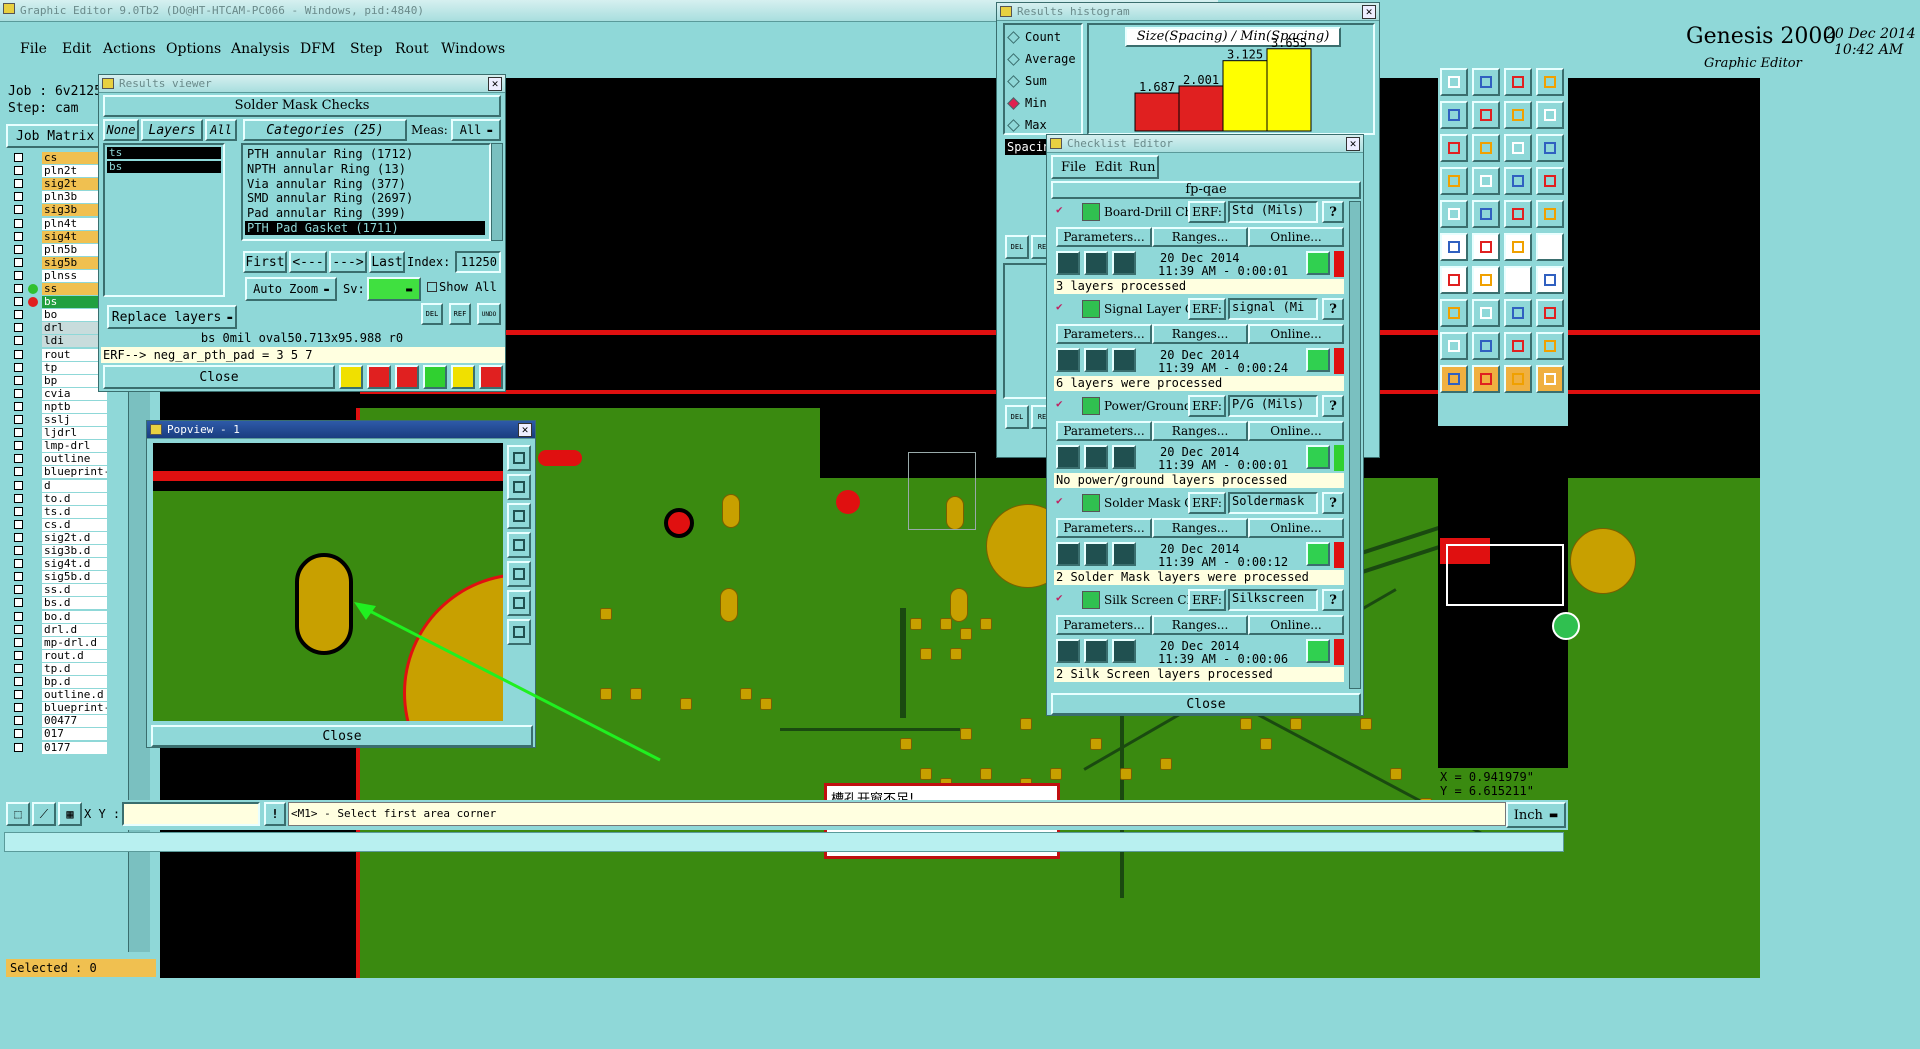 Image resolution: width=1920 pixels, height=1049 pixels. What do you see at coordinates (59, 655) in the screenshot?
I see `layer-row: rout.d` at bounding box center [59, 655].